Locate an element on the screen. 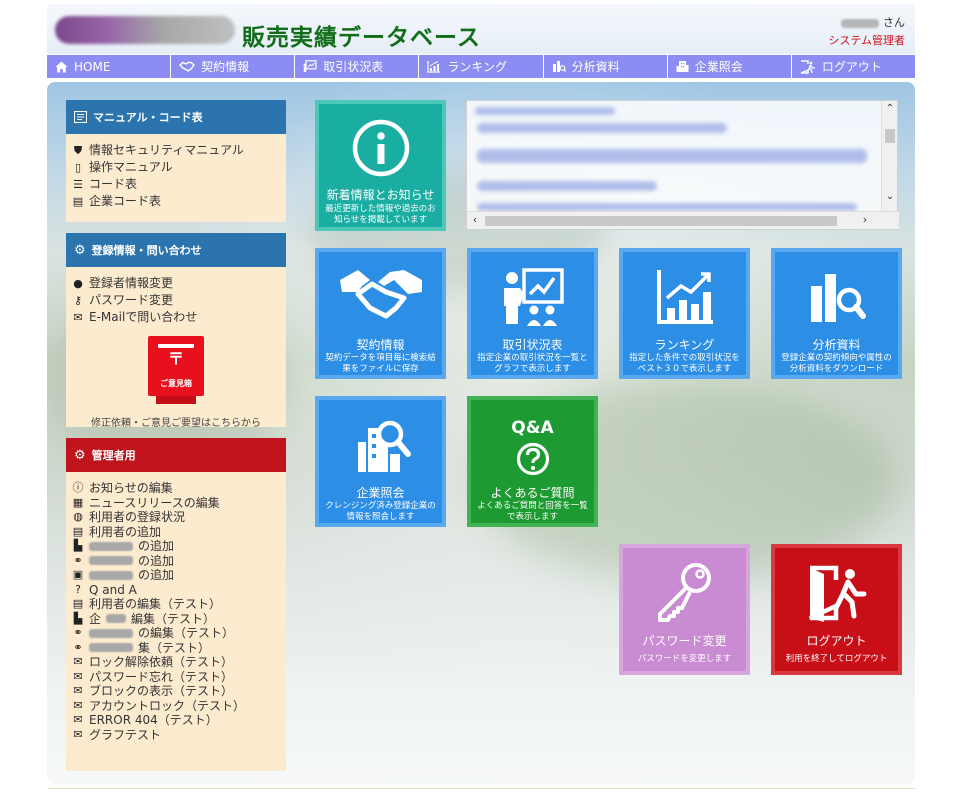 This screenshot has width=960, height=796. admin-link-password-forgot: ✉ パスワード忘れ（テスト） is located at coordinates (176, 677).